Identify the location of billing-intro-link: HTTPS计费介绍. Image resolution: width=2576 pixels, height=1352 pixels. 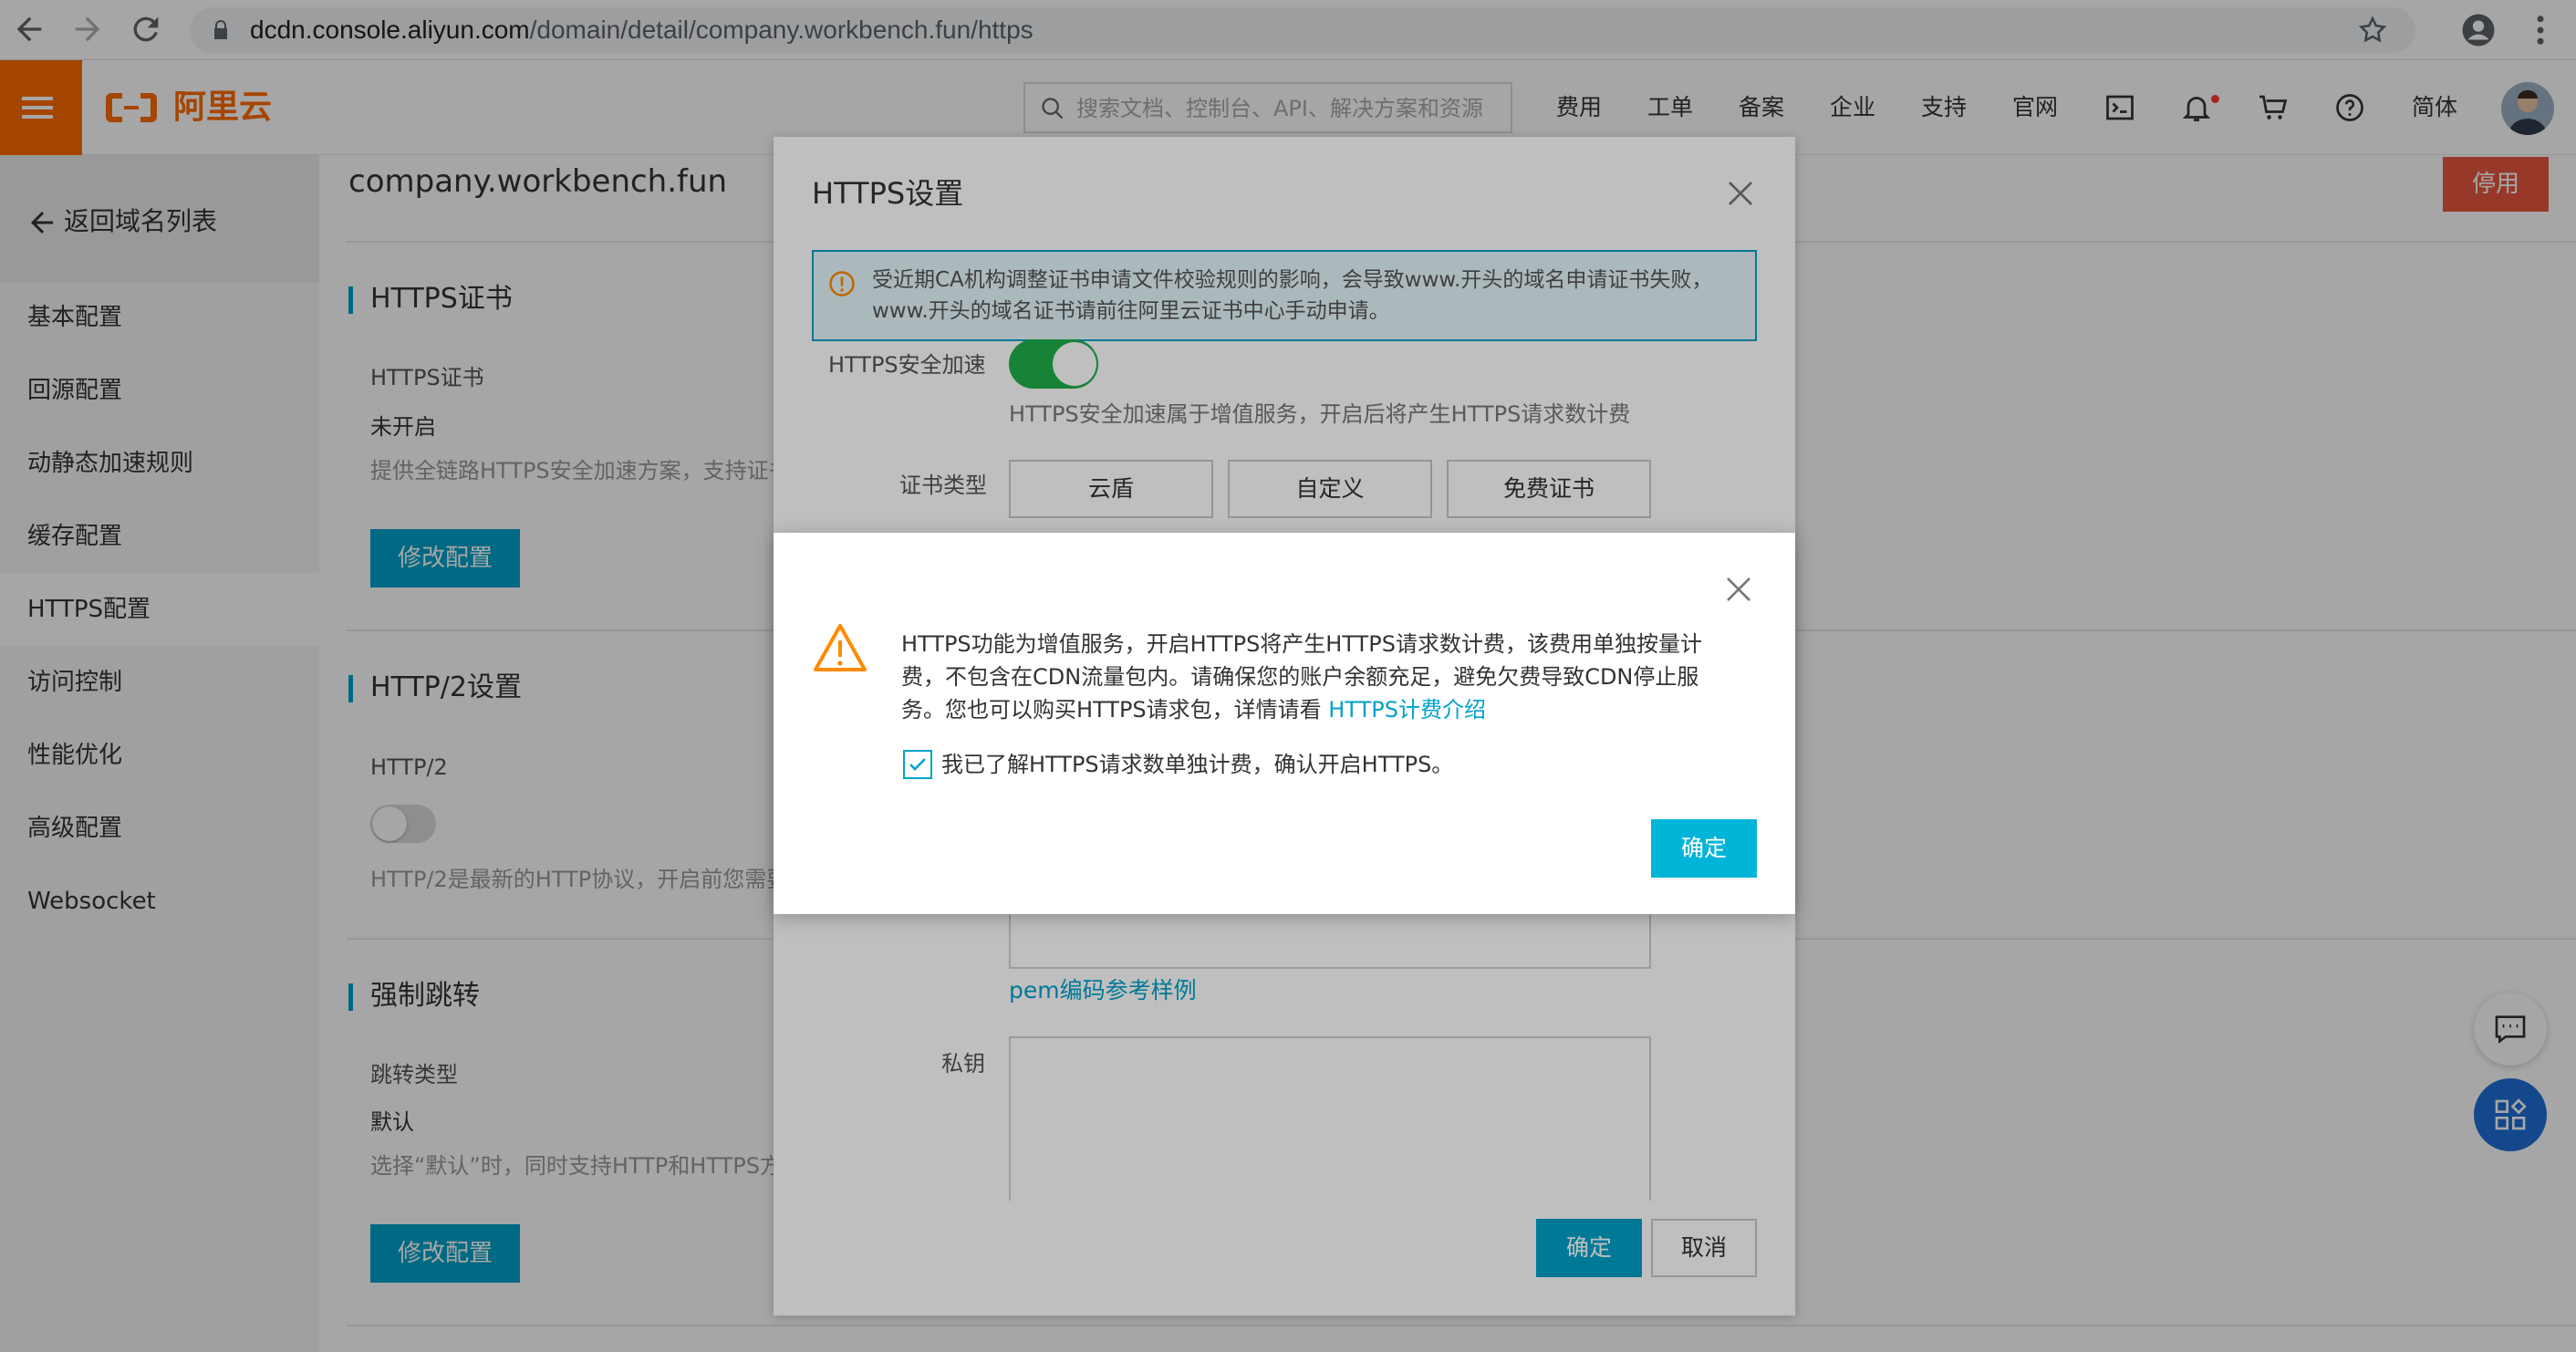
(1407, 710).